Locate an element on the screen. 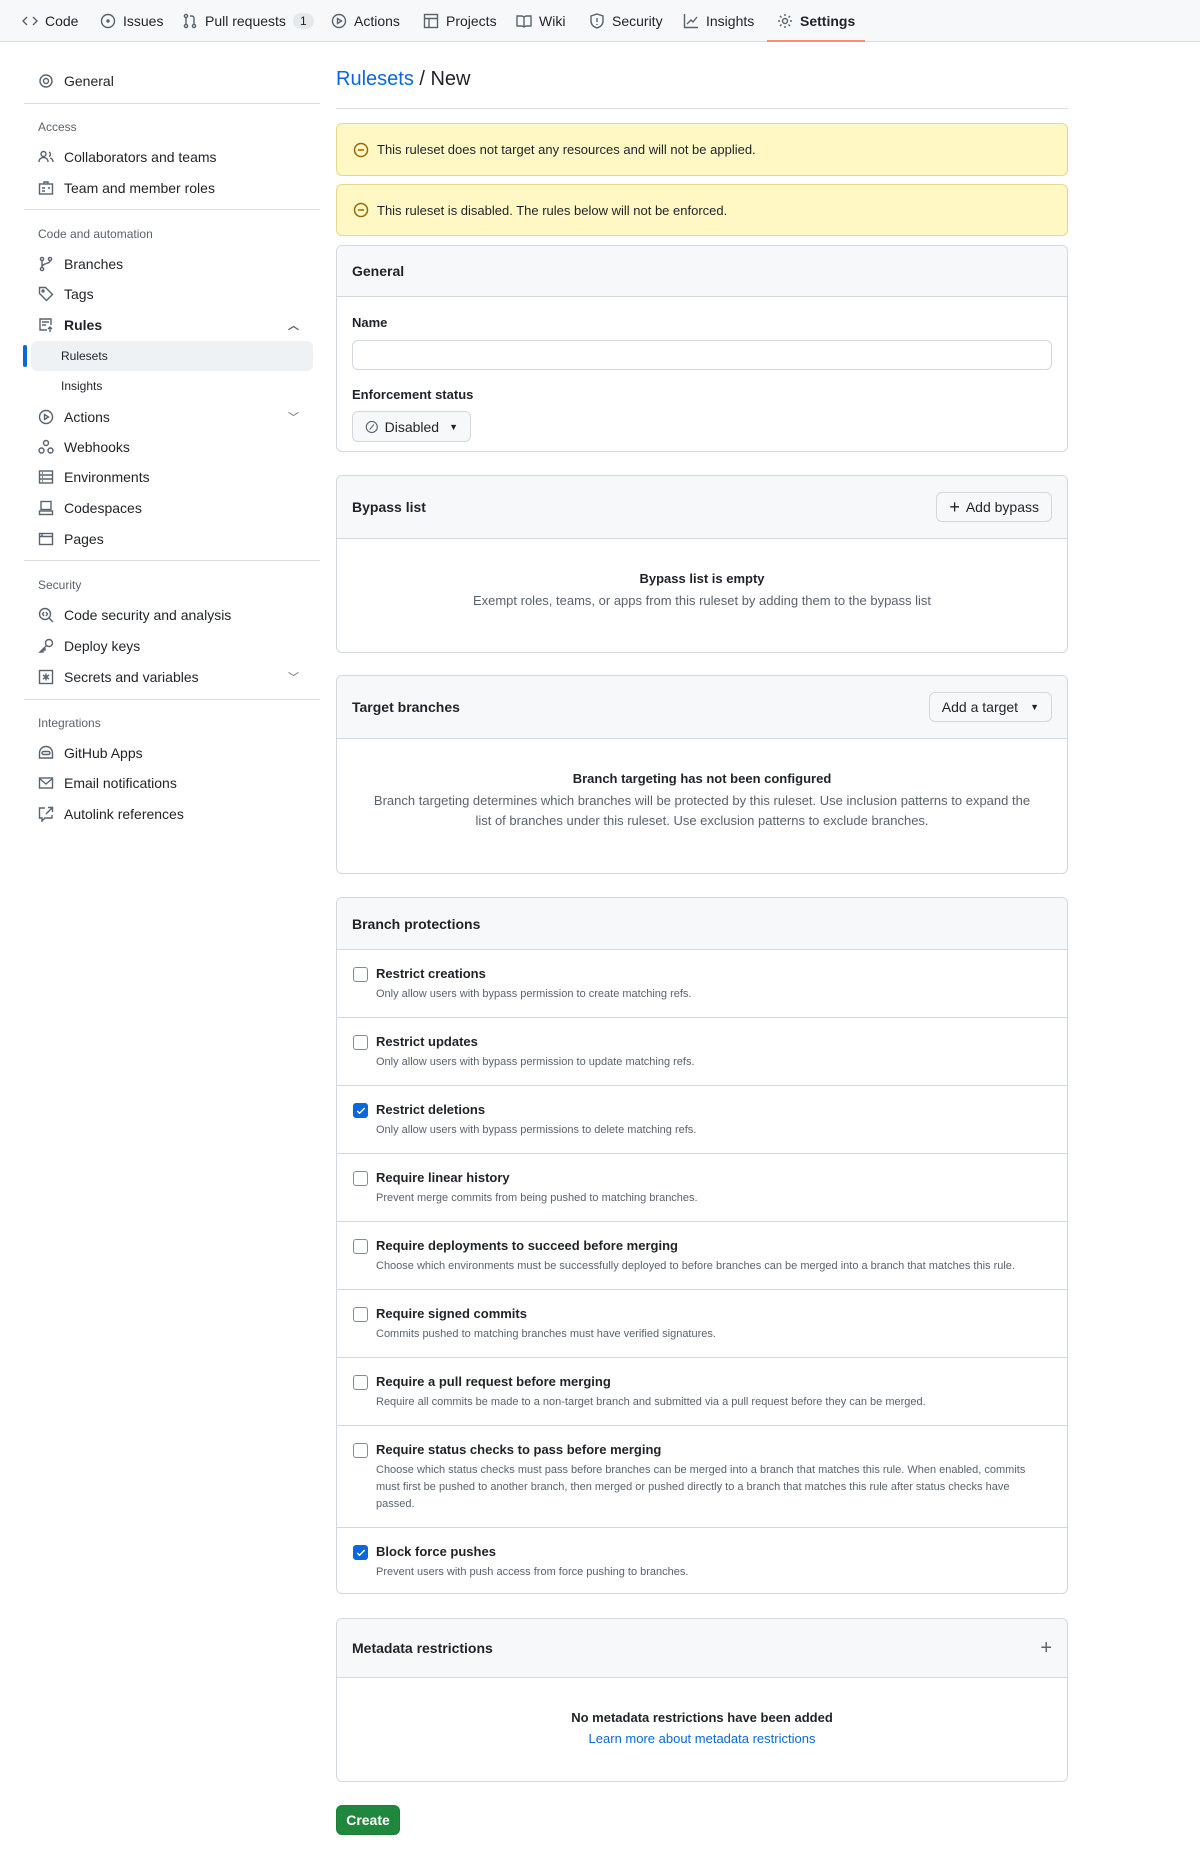 This screenshot has height=1861, width=1200. sidebar-item-team-roles: Team and member roles is located at coordinates (174, 188).